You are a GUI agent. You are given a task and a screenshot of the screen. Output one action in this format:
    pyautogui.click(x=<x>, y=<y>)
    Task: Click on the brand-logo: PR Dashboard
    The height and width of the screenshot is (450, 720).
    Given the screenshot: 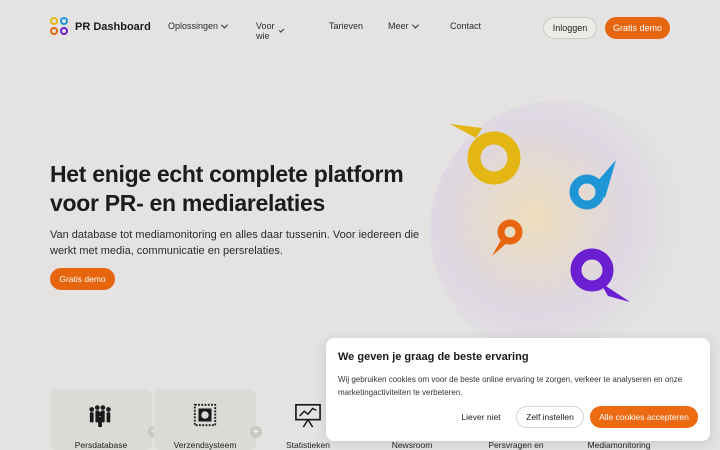 What is the action you would take?
    pyautogui.click(x=100, y=27)
    